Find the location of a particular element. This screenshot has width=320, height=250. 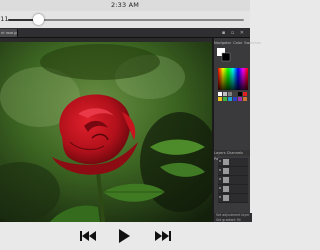

tab-channels: Channels is located at coordinates (235, 153).